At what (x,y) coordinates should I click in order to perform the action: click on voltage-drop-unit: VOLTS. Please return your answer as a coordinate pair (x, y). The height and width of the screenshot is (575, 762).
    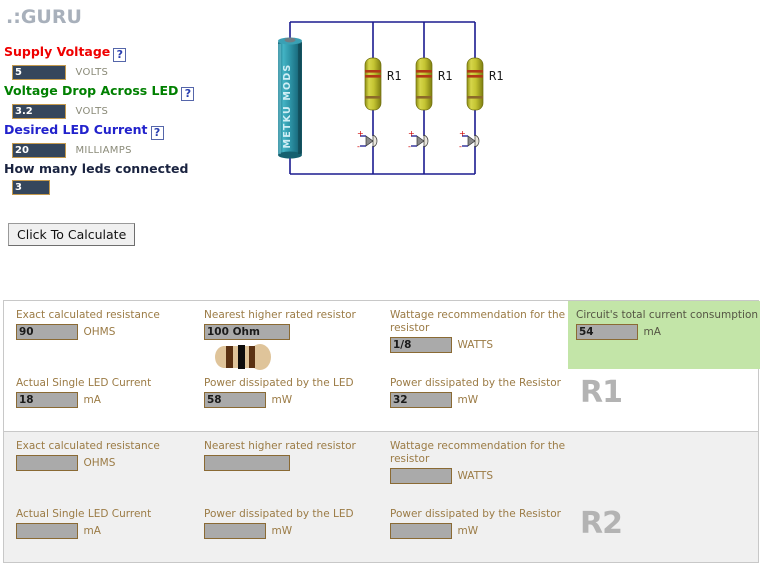
    Looking at the image, I should click on (92, 111).